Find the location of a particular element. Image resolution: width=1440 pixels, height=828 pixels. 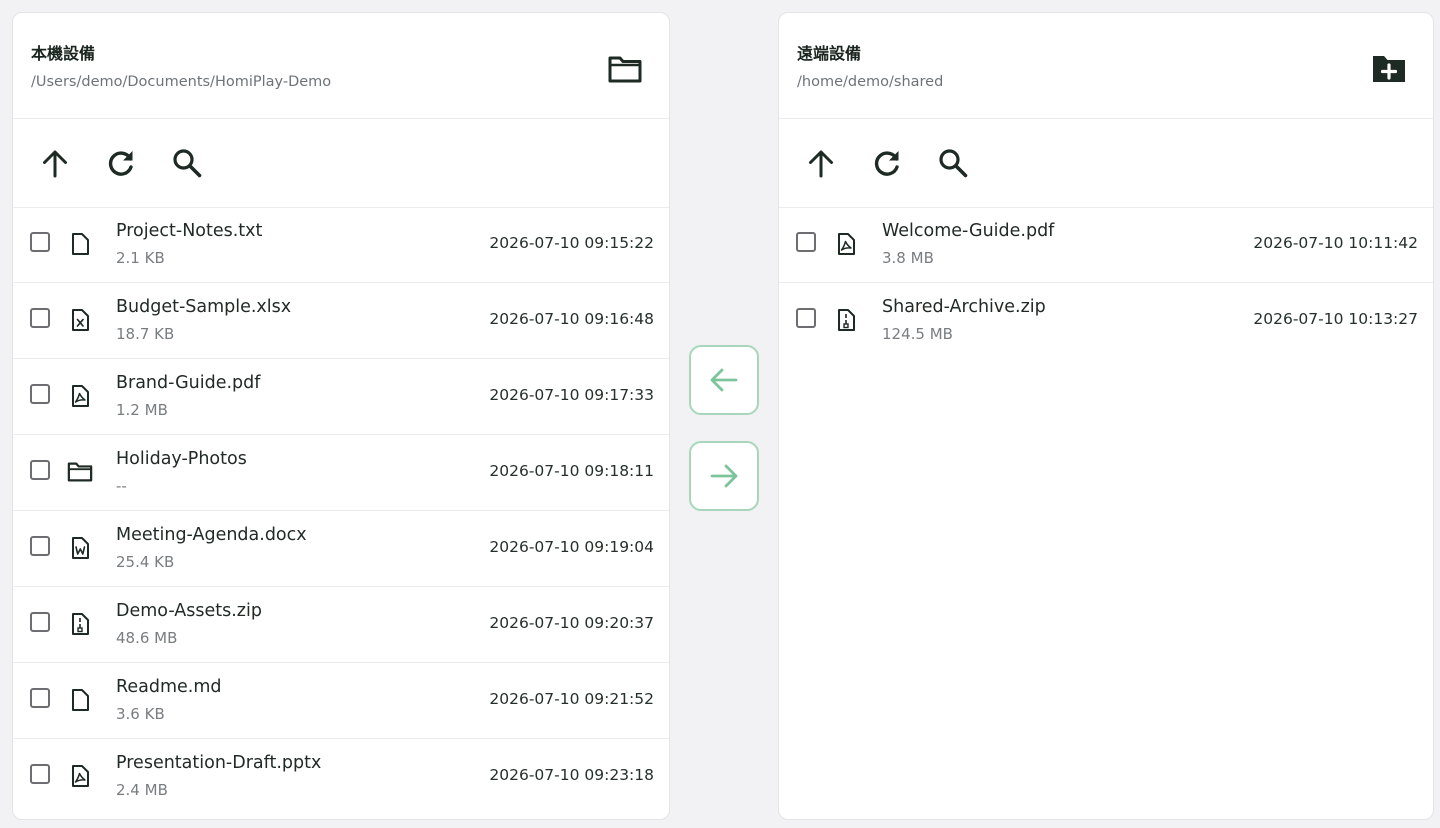

arrow-right-icon is located at coordinates (724, 476).